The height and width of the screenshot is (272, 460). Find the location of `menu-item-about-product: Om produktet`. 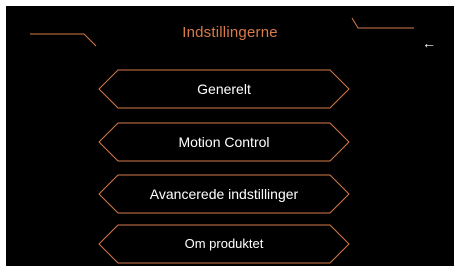

menu-item-about-product: Om produktet is located at coordinates (224, 244).